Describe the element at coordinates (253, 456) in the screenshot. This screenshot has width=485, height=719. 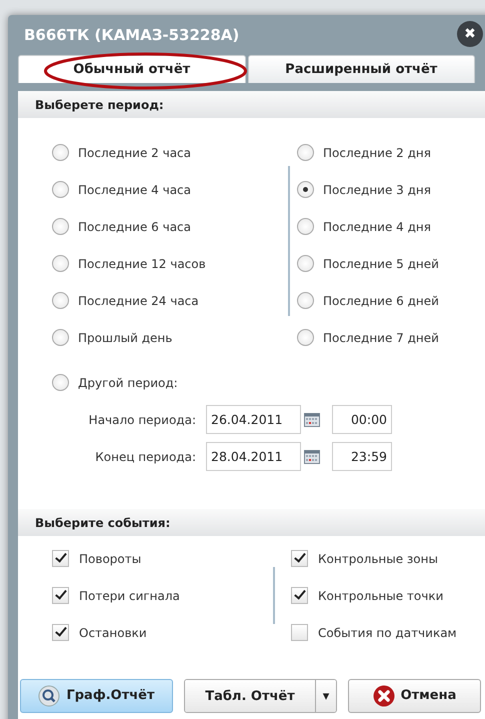
I see `date-field: 28.04.2011` at that location.